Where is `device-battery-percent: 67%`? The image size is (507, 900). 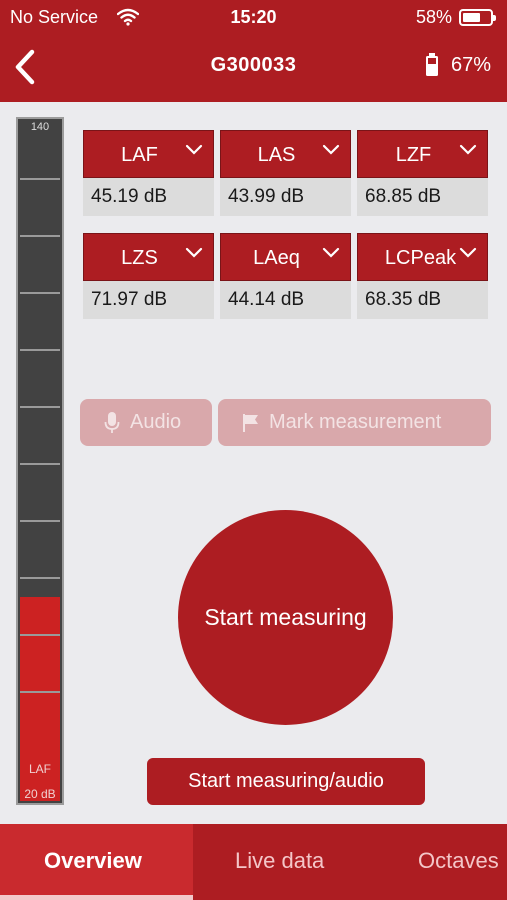
device-battery-percent: 67% is located at coordinates (470, 65).